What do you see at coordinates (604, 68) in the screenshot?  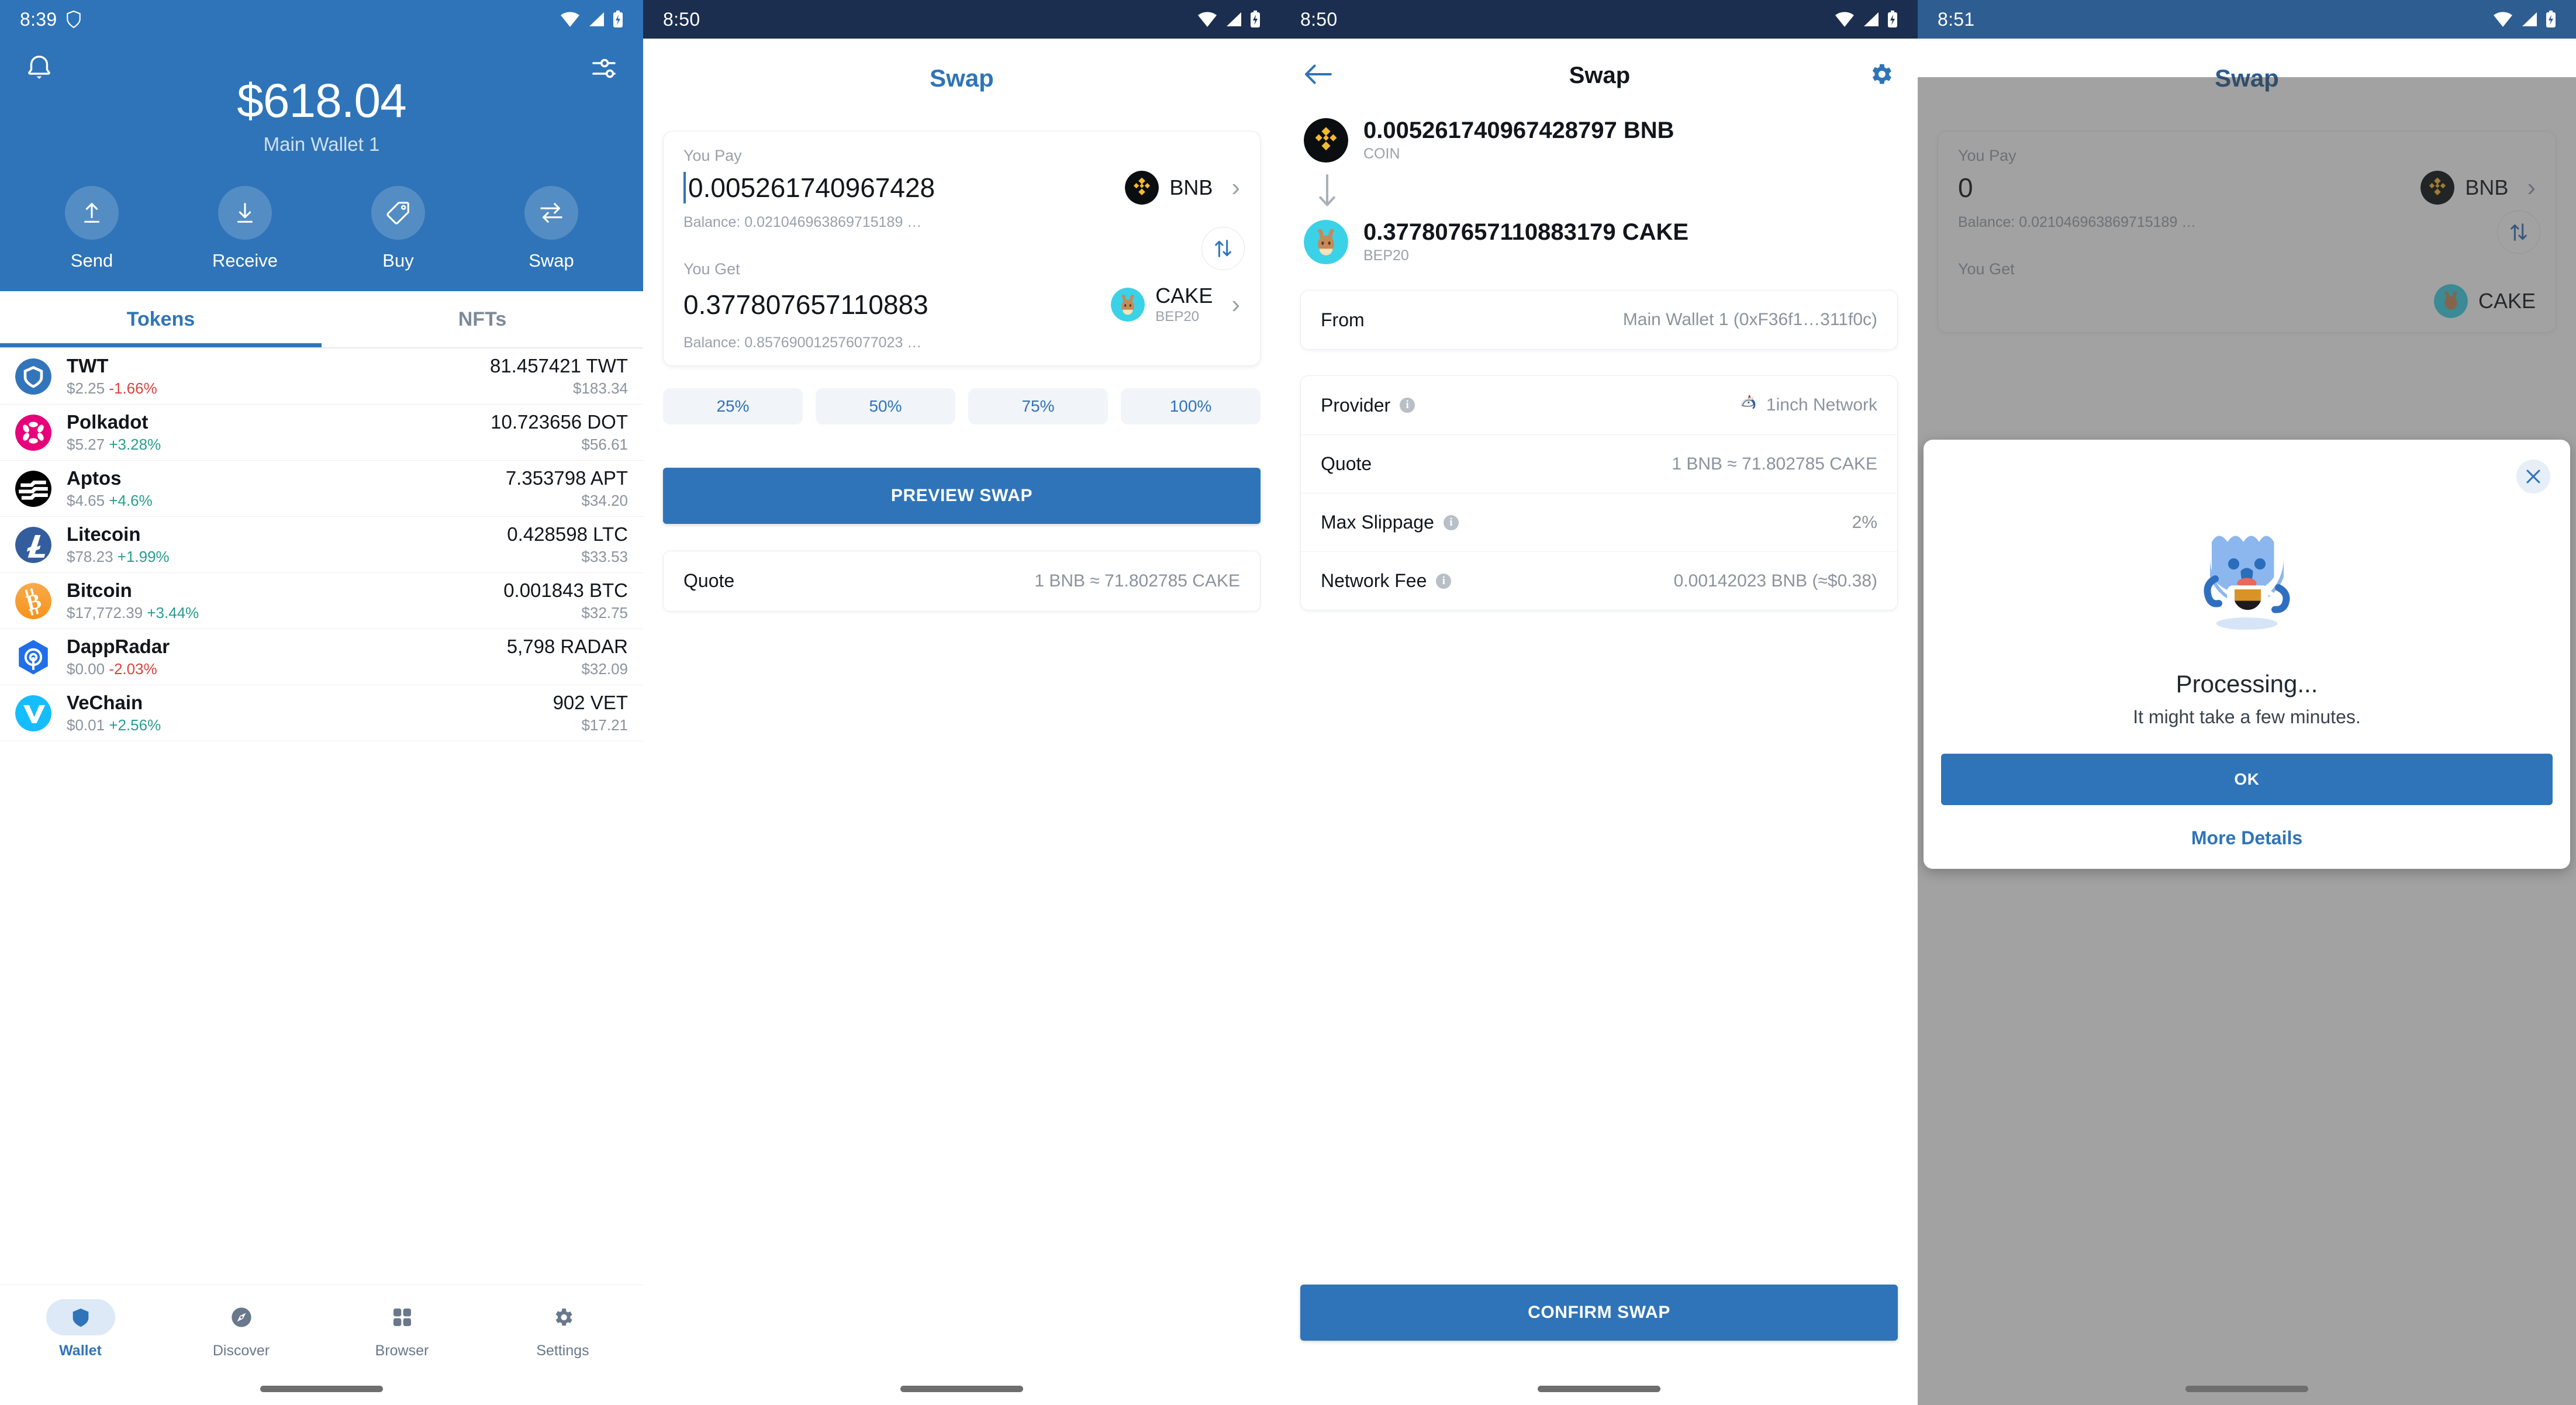 I see `tune-settings-icon` at bounding box center [604, 68].